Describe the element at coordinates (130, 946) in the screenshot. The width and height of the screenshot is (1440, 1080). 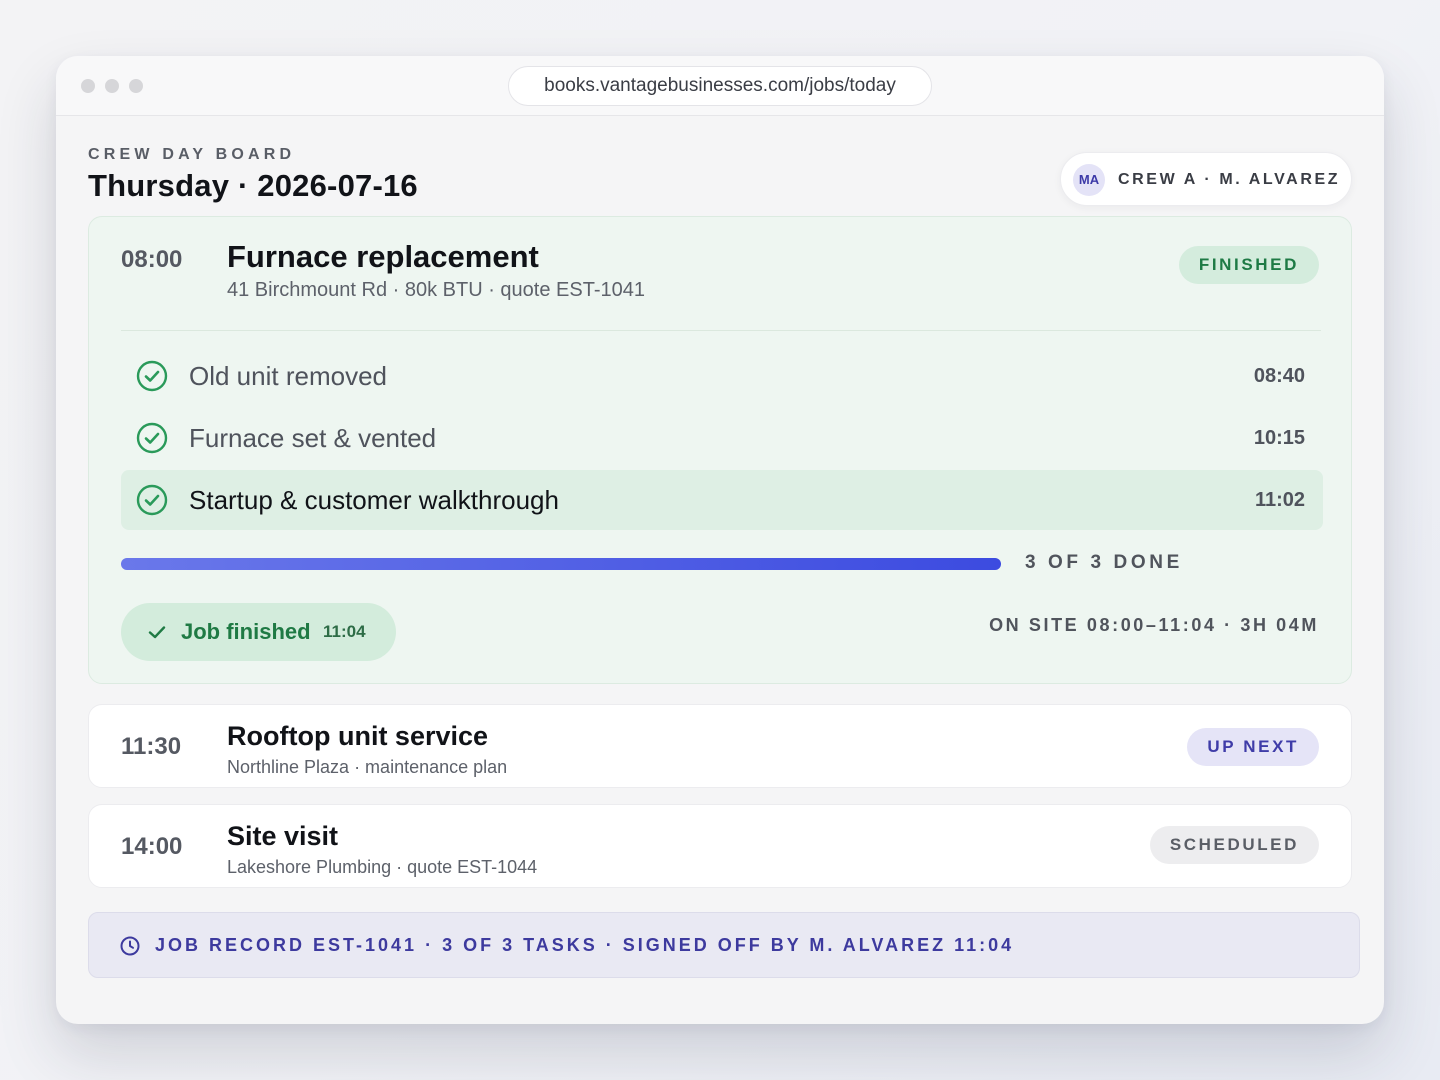
I see `clock-icon` at that location.